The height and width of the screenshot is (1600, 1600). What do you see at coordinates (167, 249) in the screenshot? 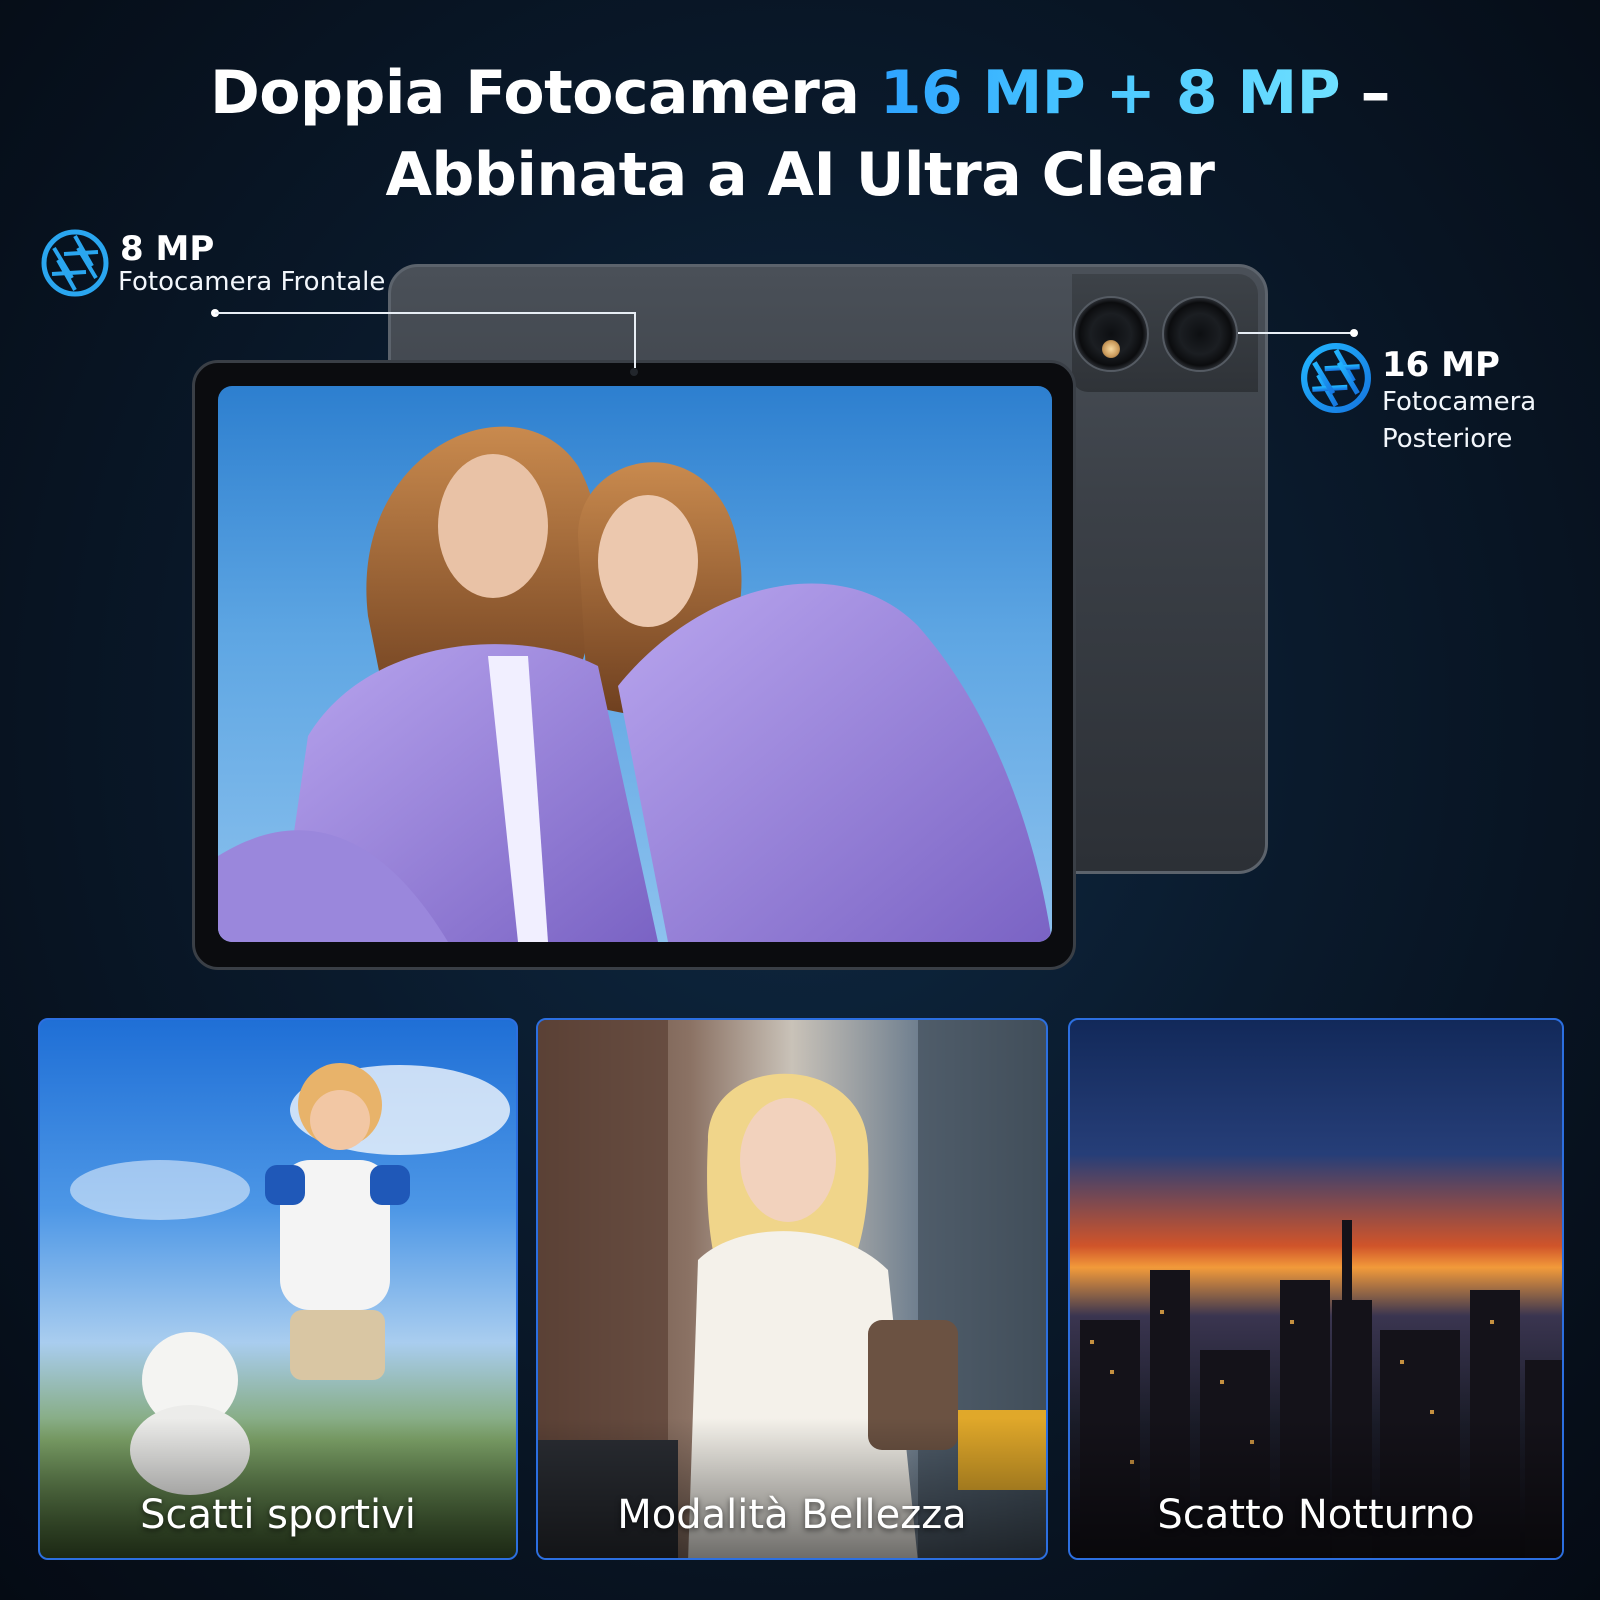
I see `front-camera-mp: 8 MP` at bounding box center [167, 249].